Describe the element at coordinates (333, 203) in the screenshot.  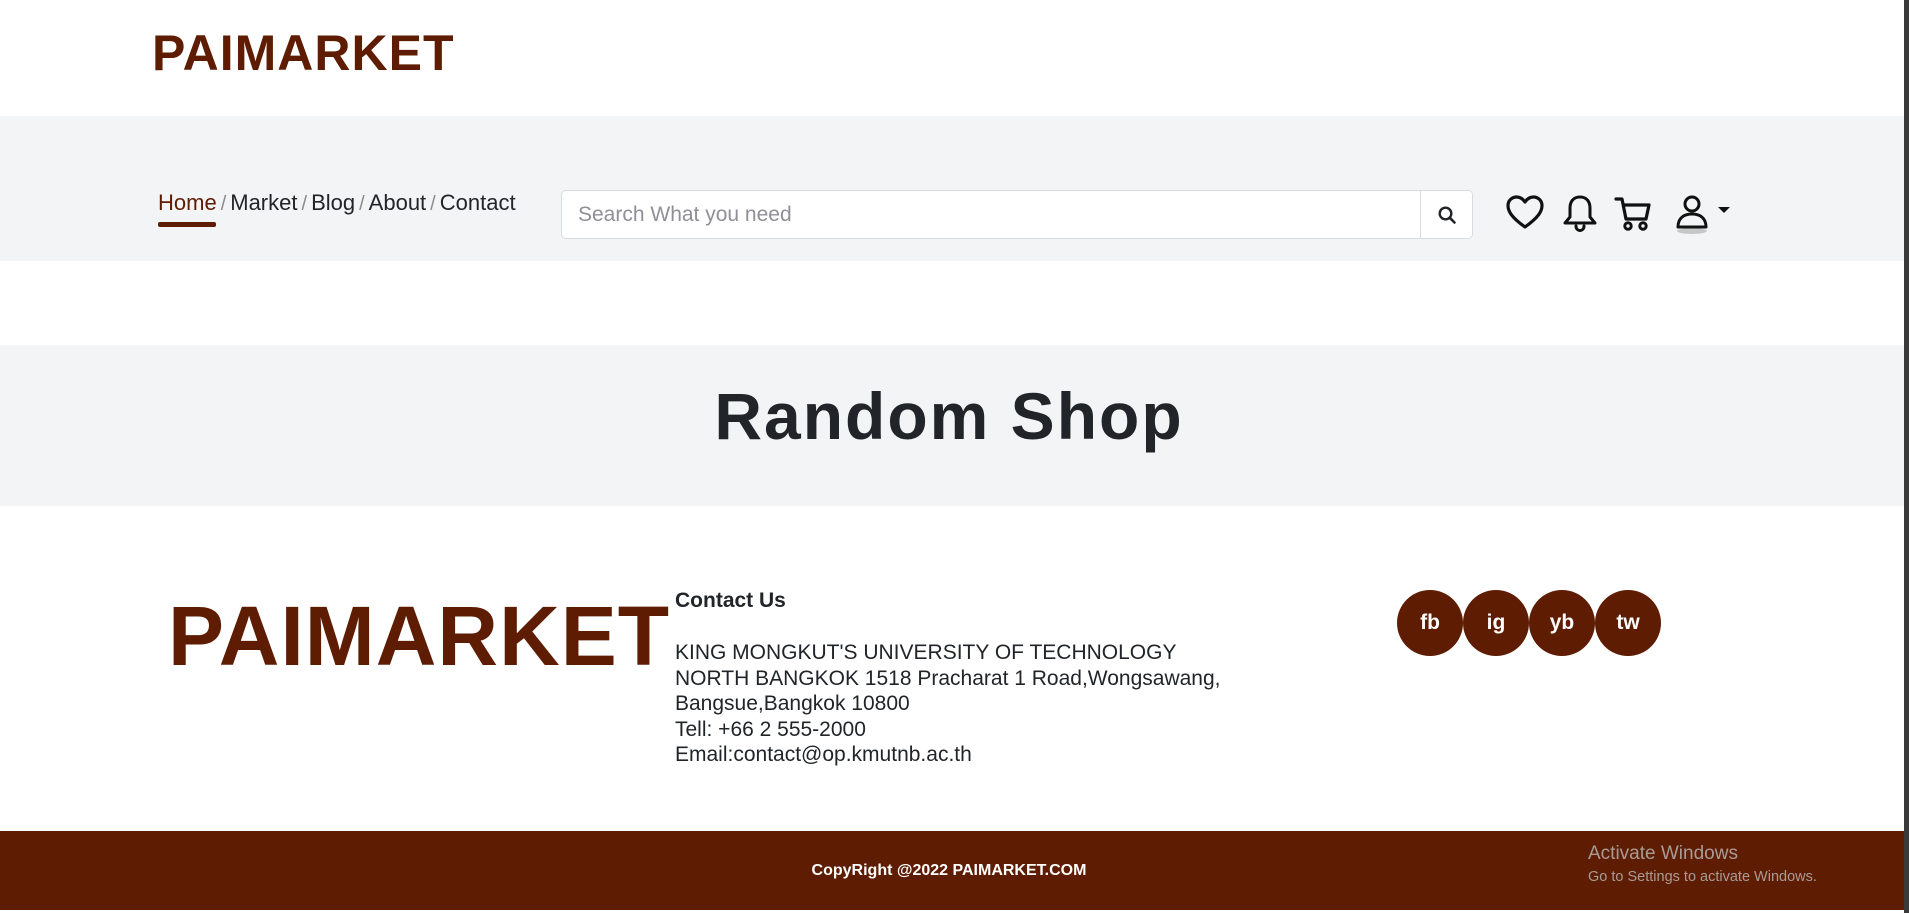
I see `nav-link-blog: Blog` at that location.